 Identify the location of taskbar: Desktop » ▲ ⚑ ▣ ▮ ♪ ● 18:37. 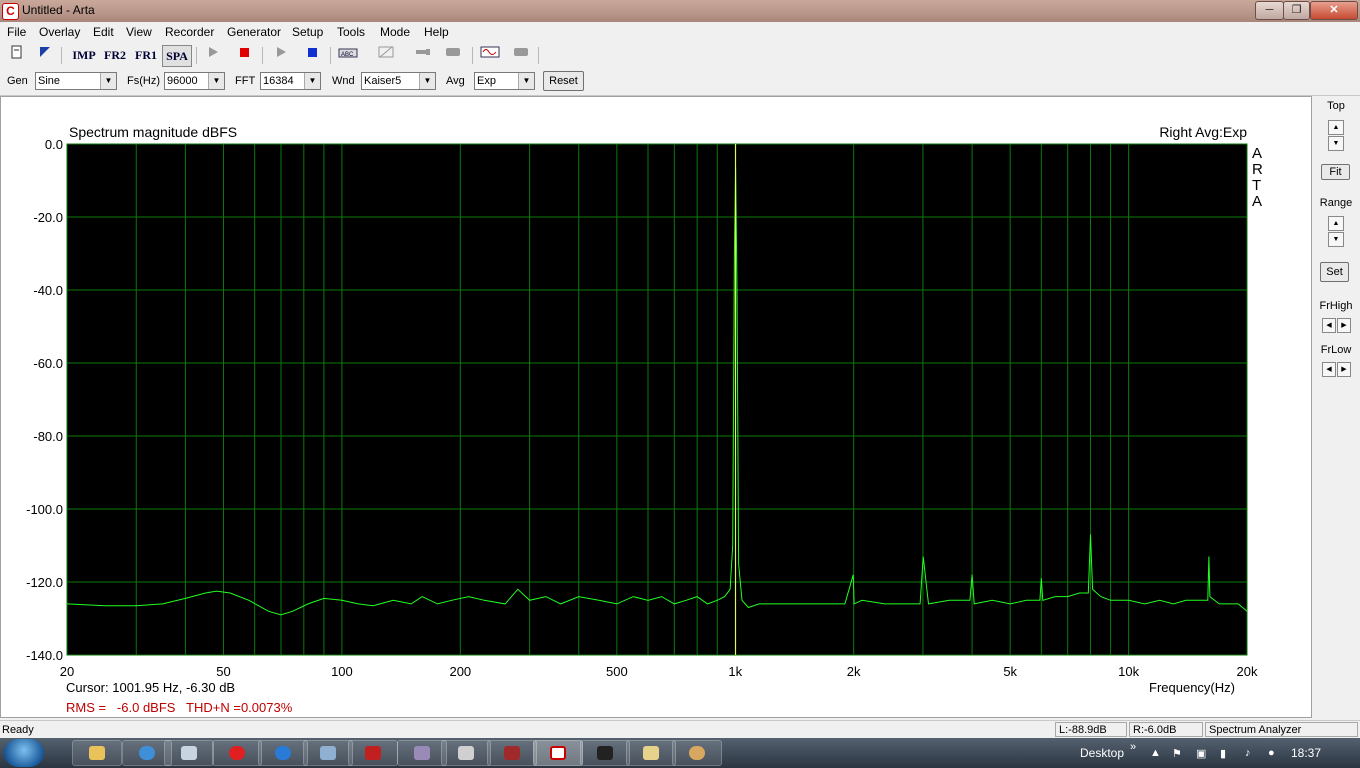
(680, 753).